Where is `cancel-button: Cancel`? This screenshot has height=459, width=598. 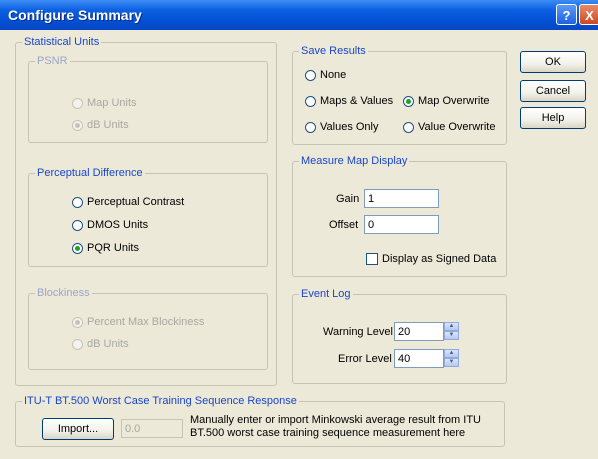 cancel-button: Cancel is located at coordinates (553, 91).